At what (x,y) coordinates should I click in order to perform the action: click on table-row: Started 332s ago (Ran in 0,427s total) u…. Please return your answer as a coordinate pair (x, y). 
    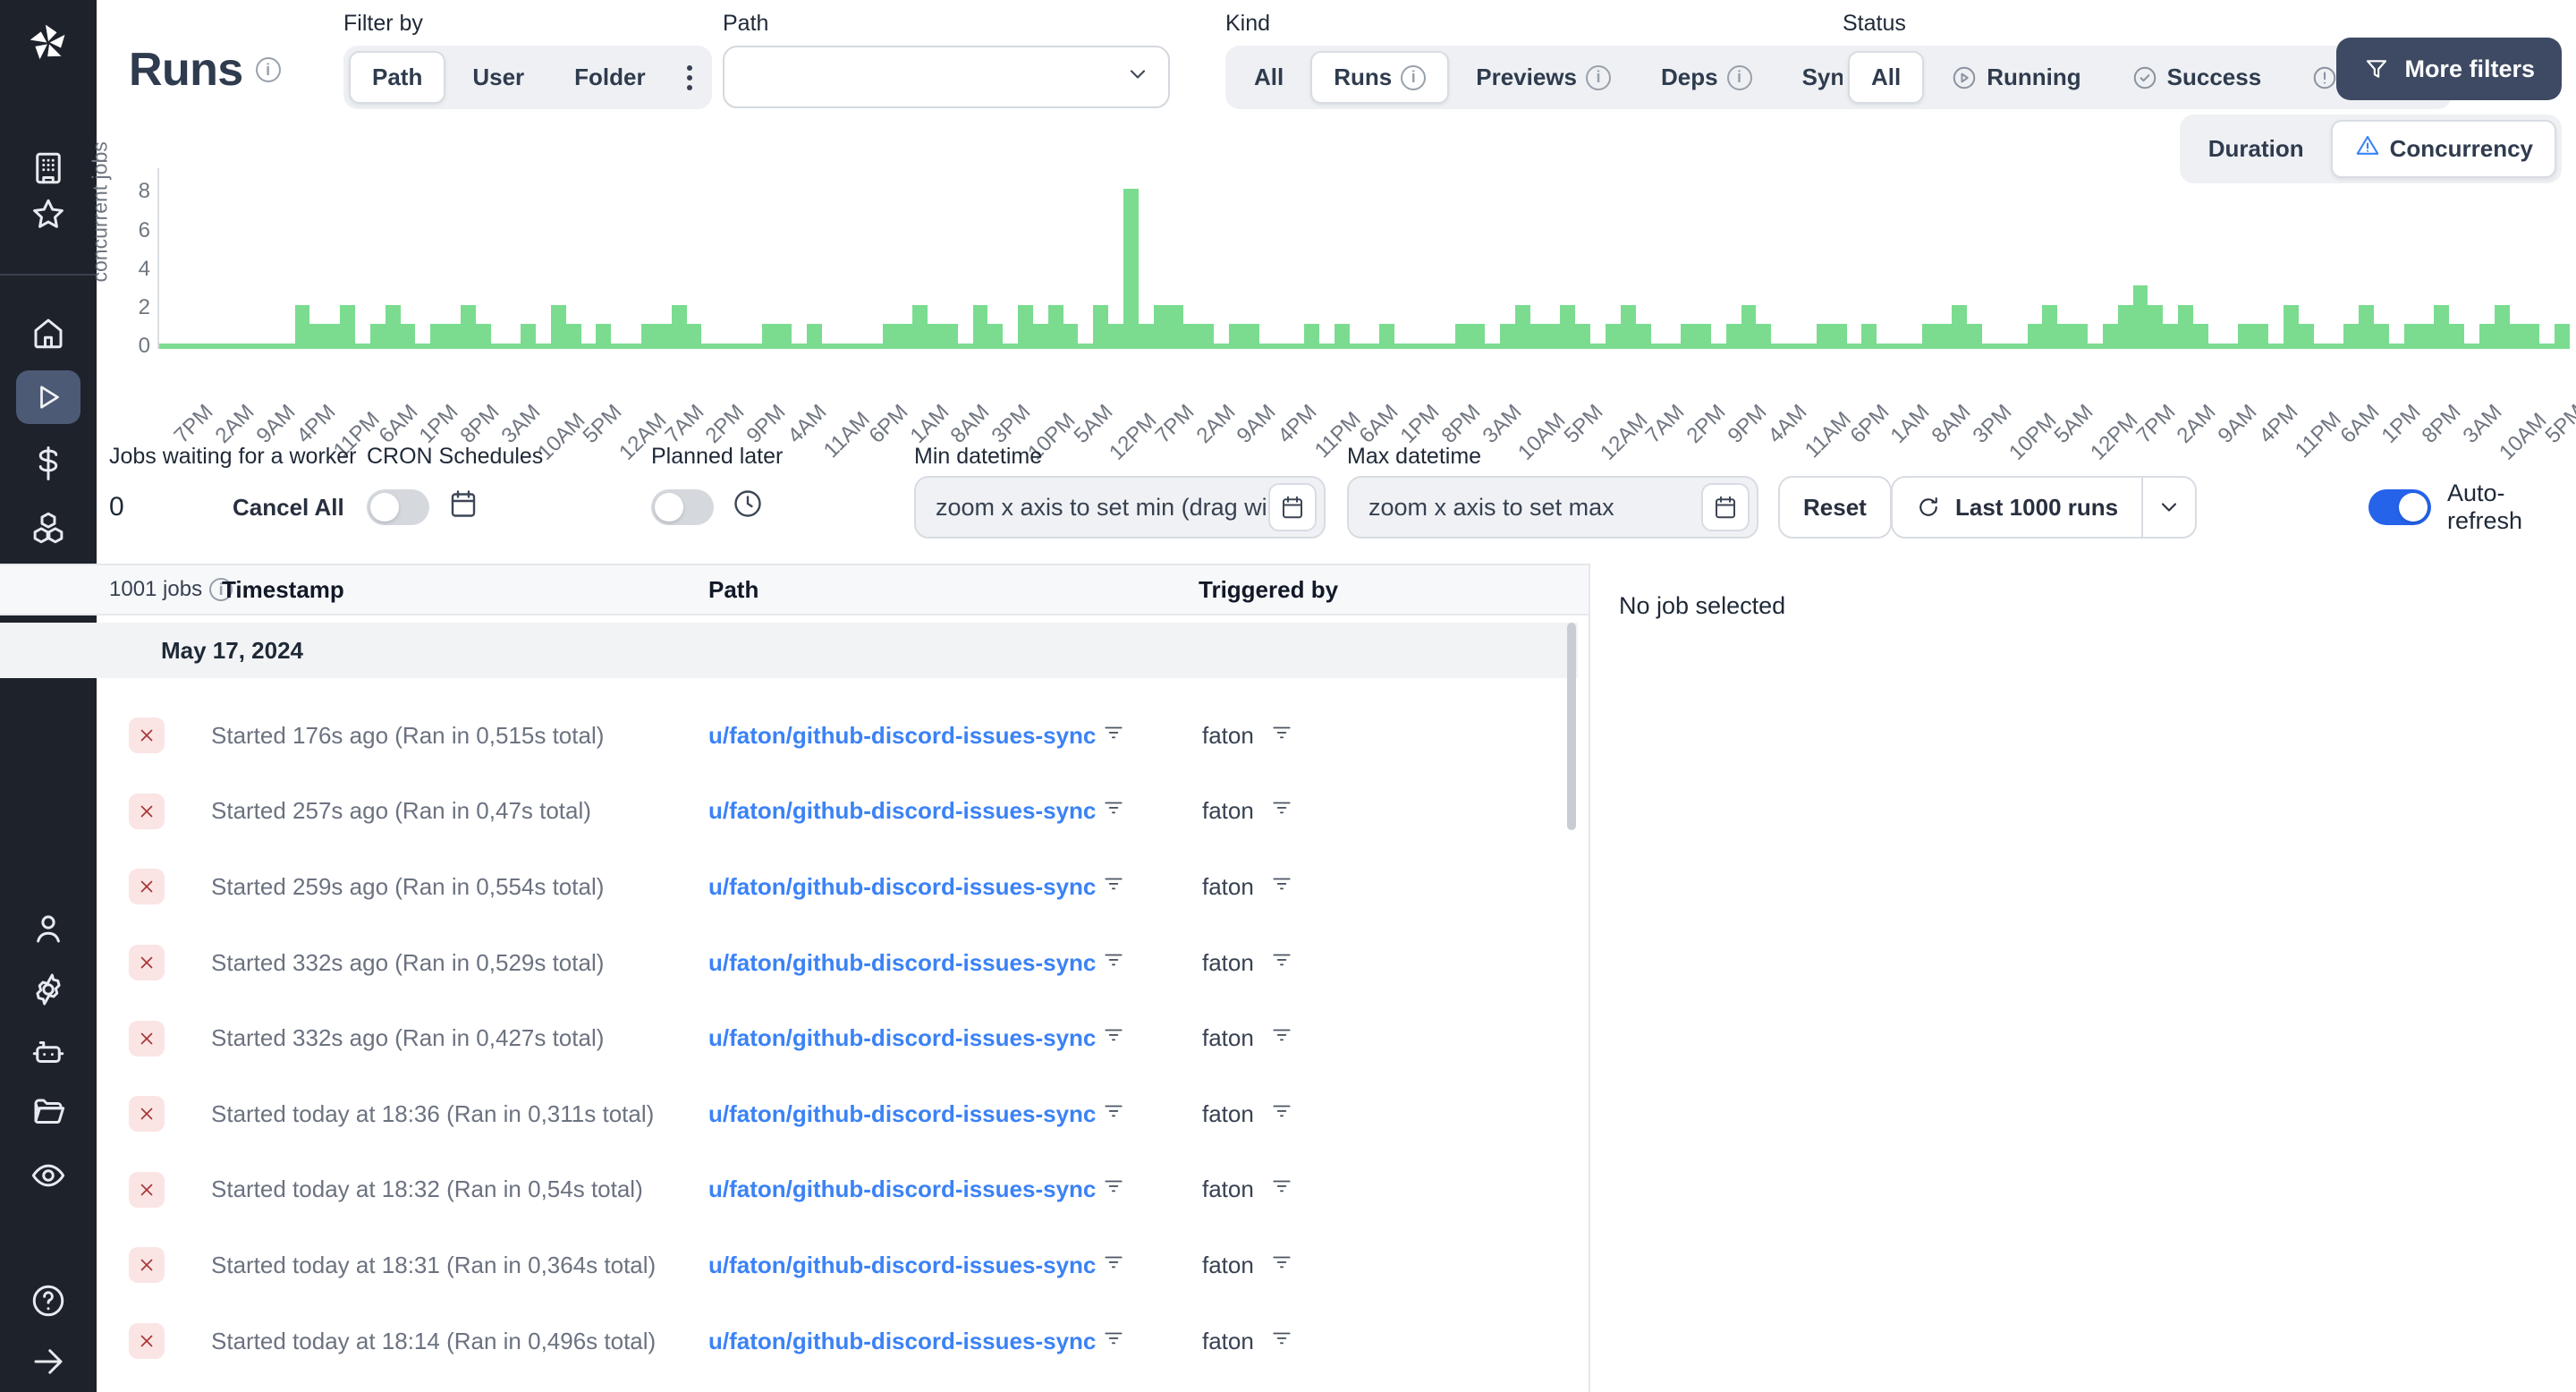
    Looking at the image, I should click on (789, 1038).